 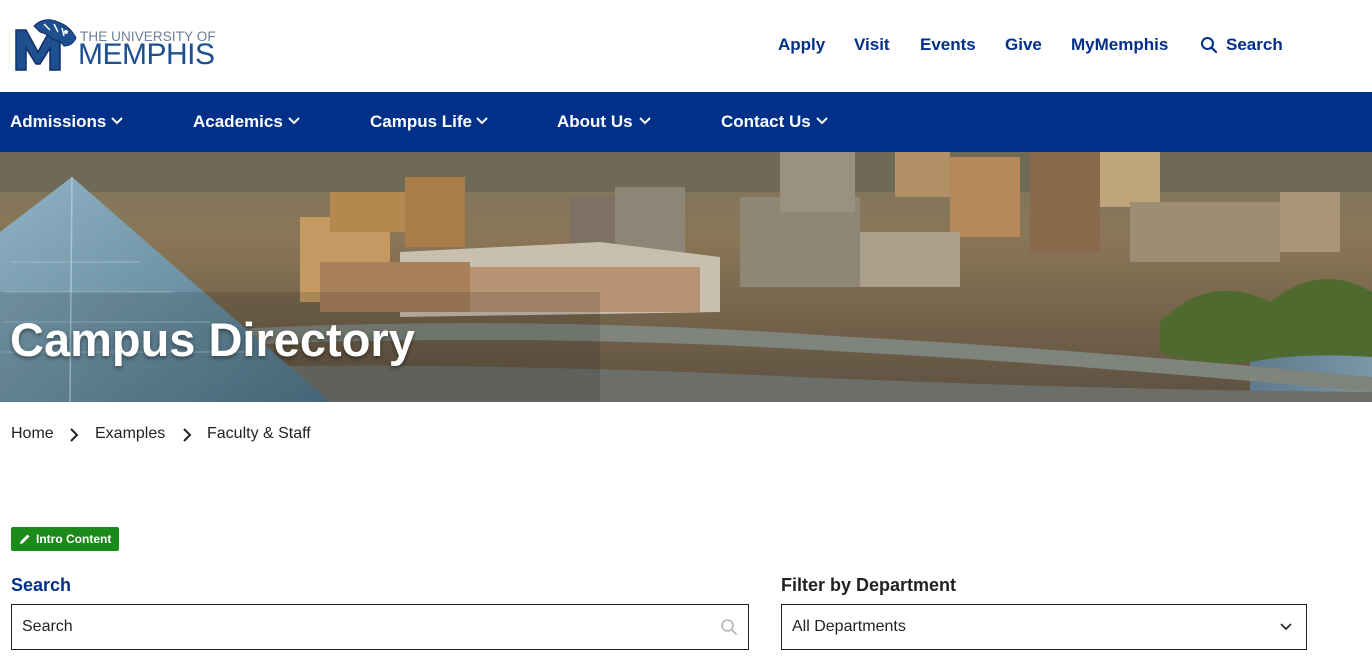 What do you see at coordinates (130, 434) in the screenshot?
I see `breadcrumb-examples: Examples` at bounding box center [130, 434].